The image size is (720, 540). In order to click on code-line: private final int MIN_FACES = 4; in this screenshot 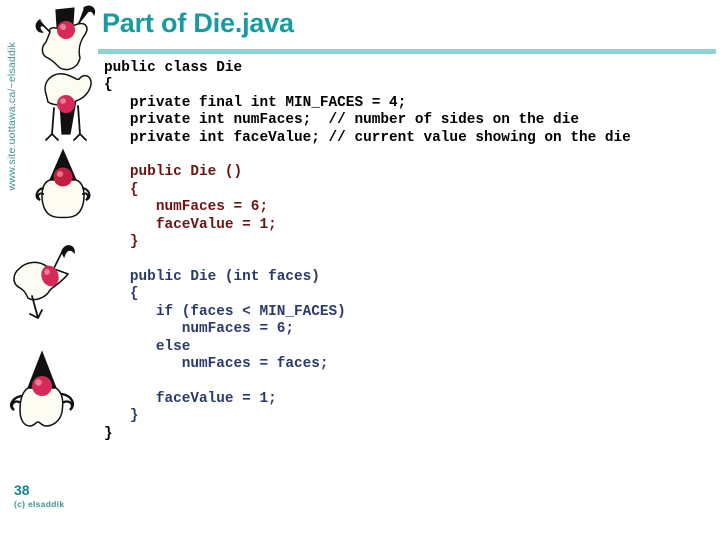, I will do `click(255, 102)`.